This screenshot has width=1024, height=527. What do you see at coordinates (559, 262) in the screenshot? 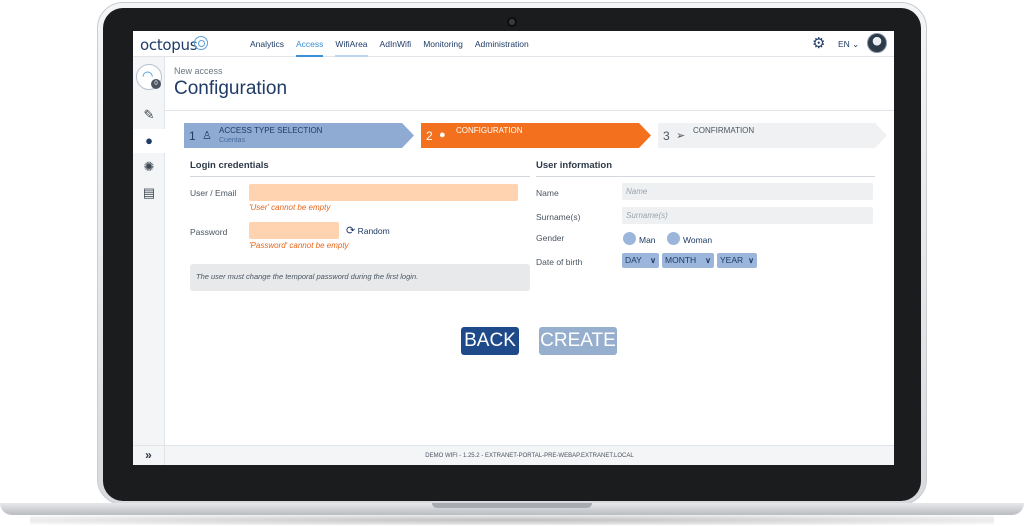
I see `dob-label: Date of birth` at bounding box center [559, 262].